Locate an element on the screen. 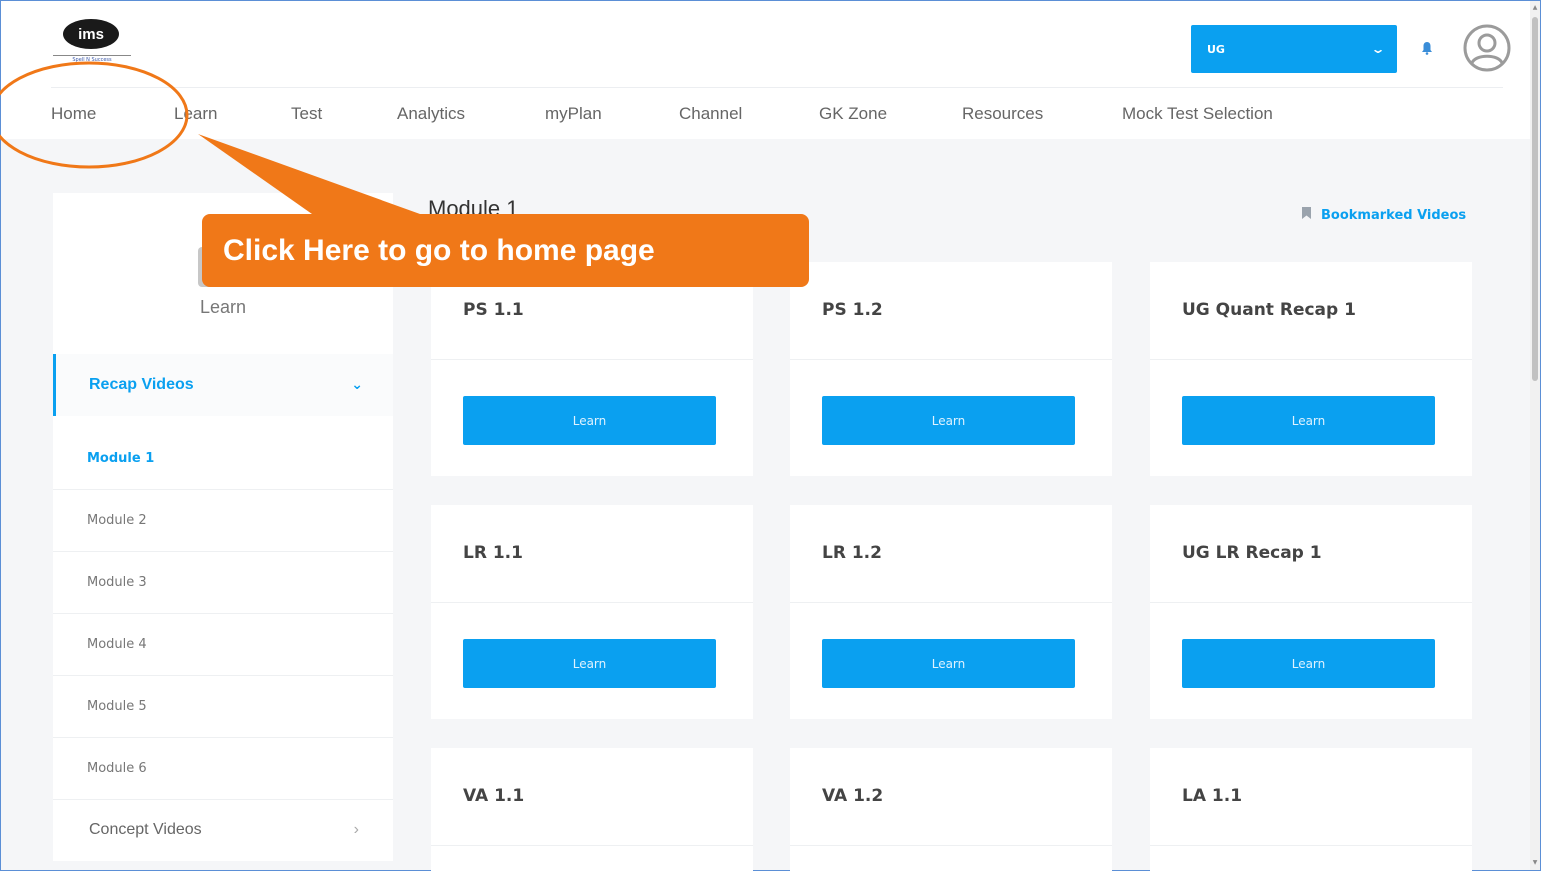 This screenshot has height=871, width=1541. annotation-callout: Click Here to go to home page is located at coordinates (505, 250).